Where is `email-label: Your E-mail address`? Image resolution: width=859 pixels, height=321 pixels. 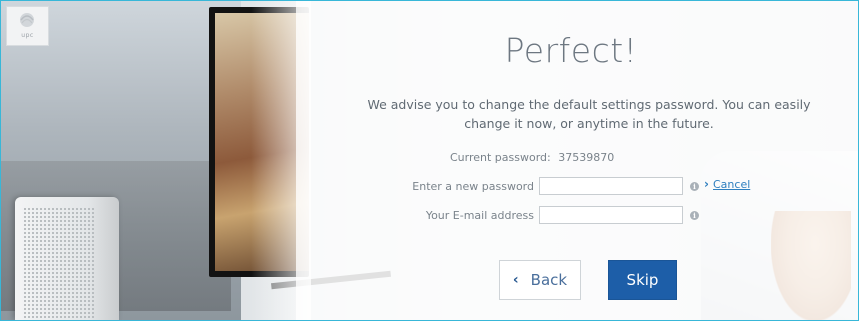 email-label: Your E-mail address is located at coordinates (479, 215).